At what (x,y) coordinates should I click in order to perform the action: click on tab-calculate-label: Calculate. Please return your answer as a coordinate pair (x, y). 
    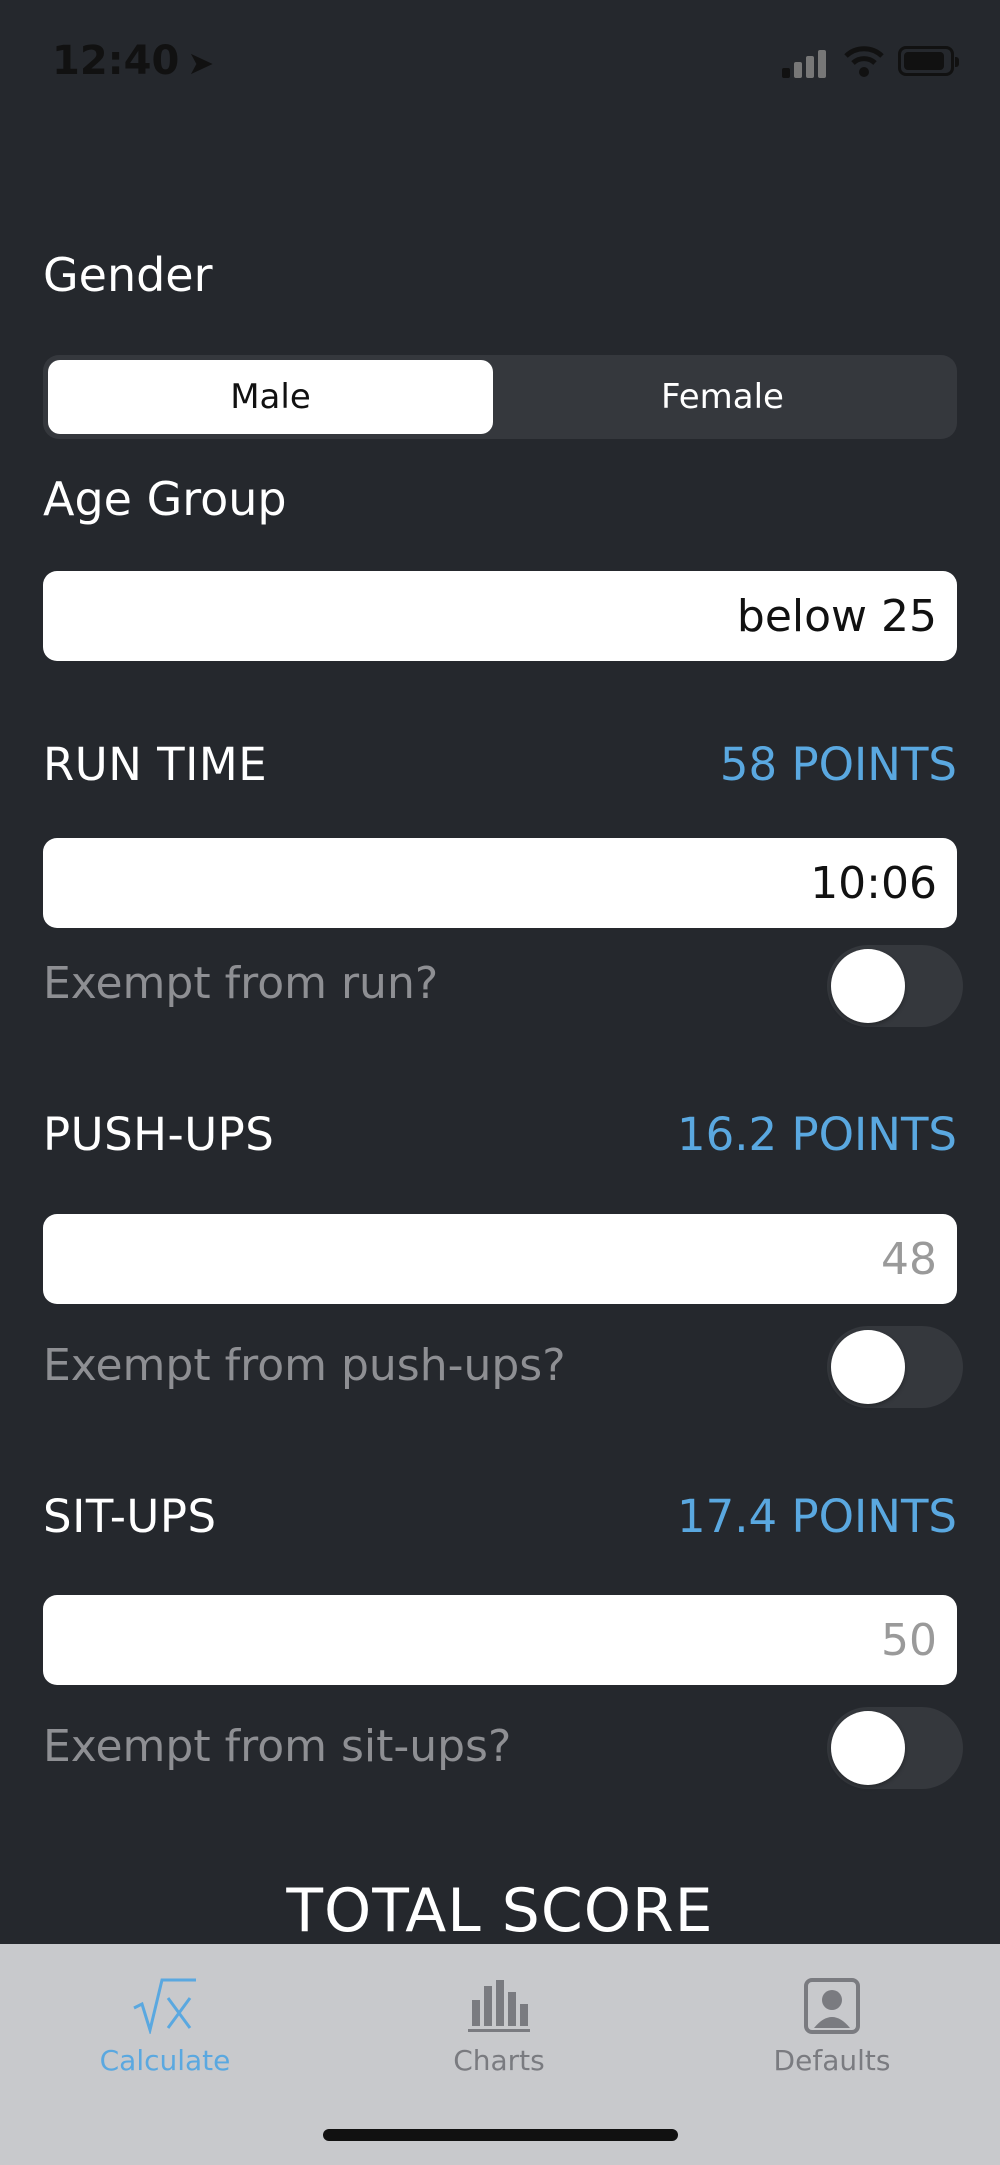
    Looking at the image, I should click on (165, 2060).